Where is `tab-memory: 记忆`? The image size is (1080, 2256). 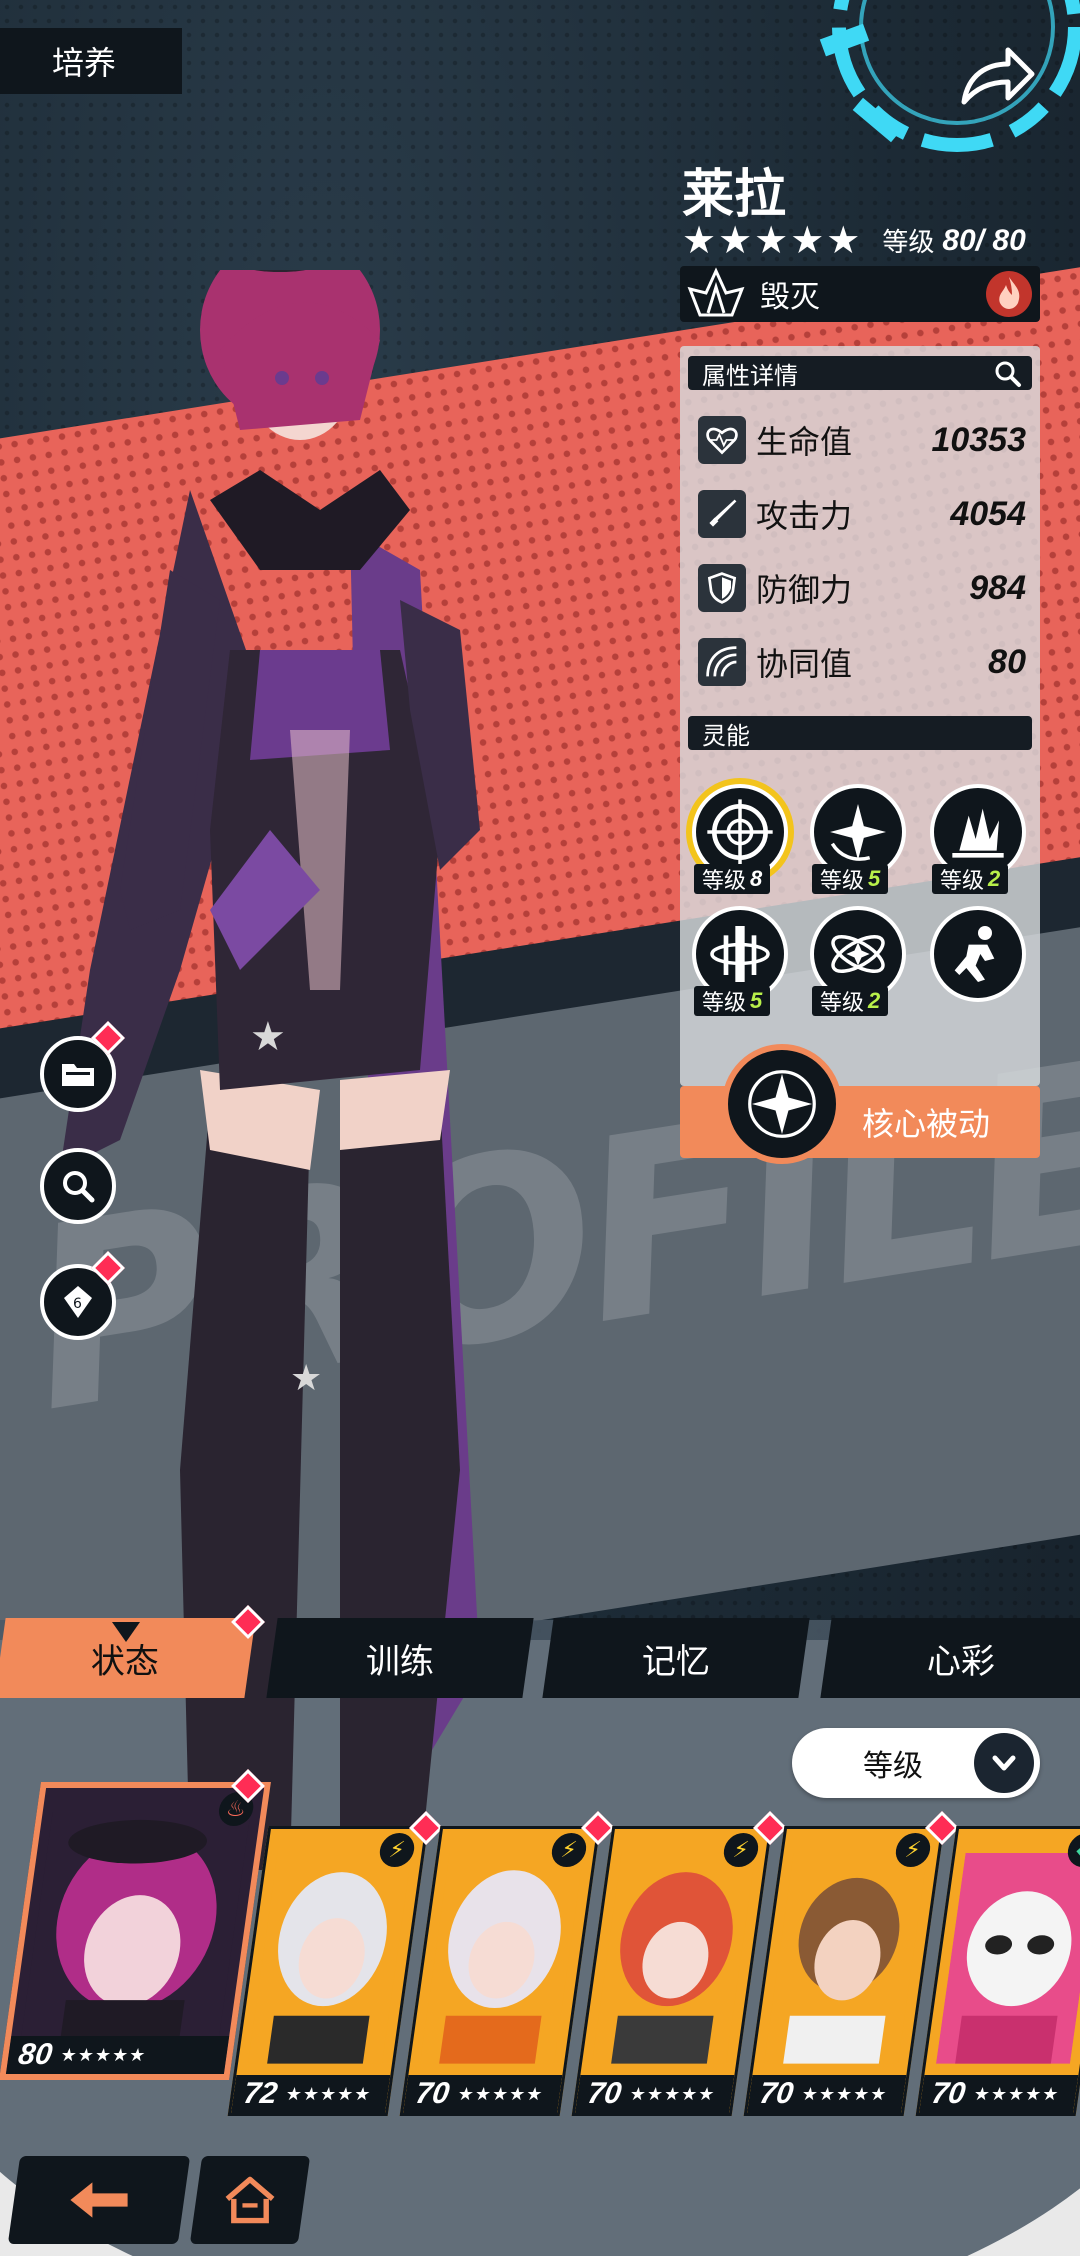
tab-memory: 记忆 is located at coordinates (676, 1658).